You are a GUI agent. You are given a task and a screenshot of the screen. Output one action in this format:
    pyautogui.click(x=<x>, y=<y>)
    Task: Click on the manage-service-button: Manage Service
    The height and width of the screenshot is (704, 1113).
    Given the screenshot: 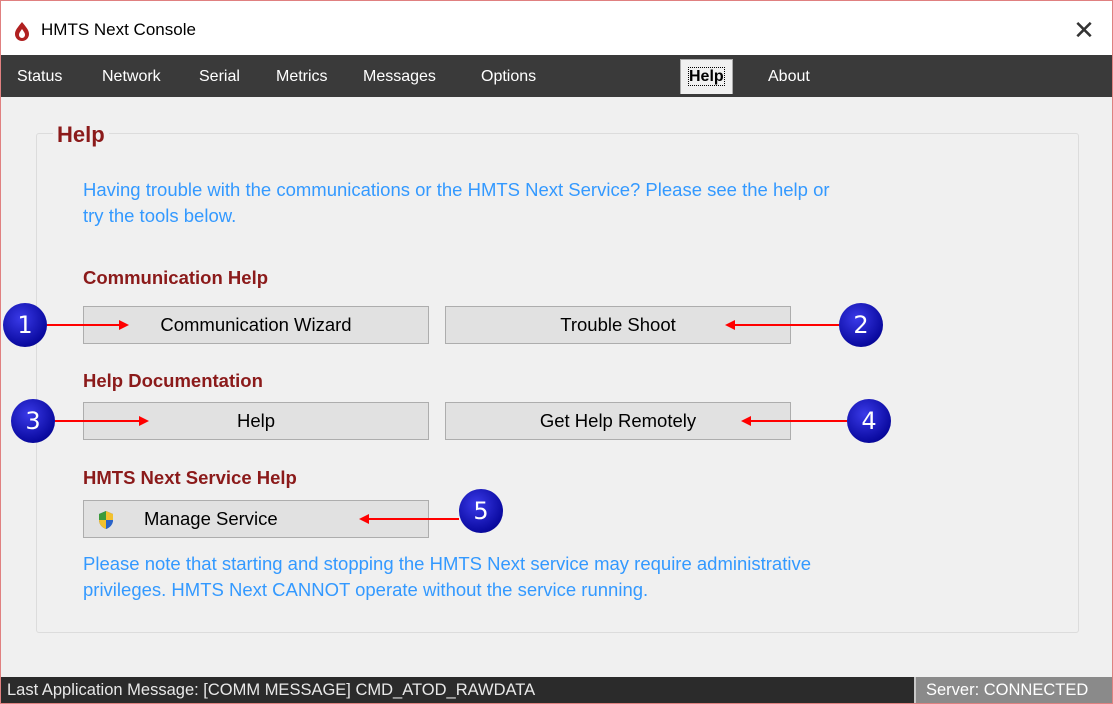 What is the action you would take?
    pyautogui.click(x=256, y=519)
    